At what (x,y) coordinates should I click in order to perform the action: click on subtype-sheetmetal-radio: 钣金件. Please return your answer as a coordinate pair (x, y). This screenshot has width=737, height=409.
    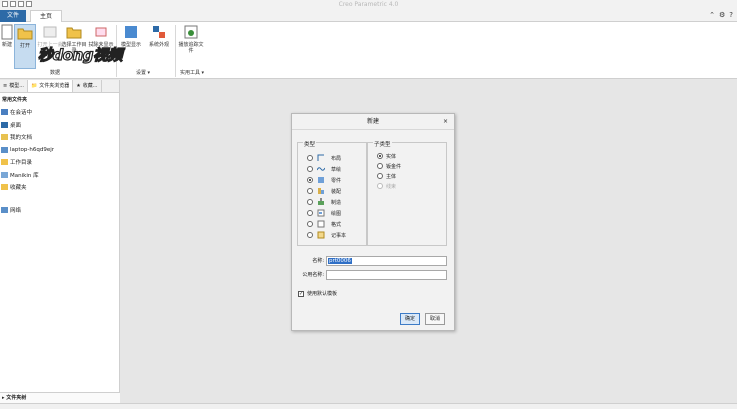
    Looking at the image, I should click on (389, 166).